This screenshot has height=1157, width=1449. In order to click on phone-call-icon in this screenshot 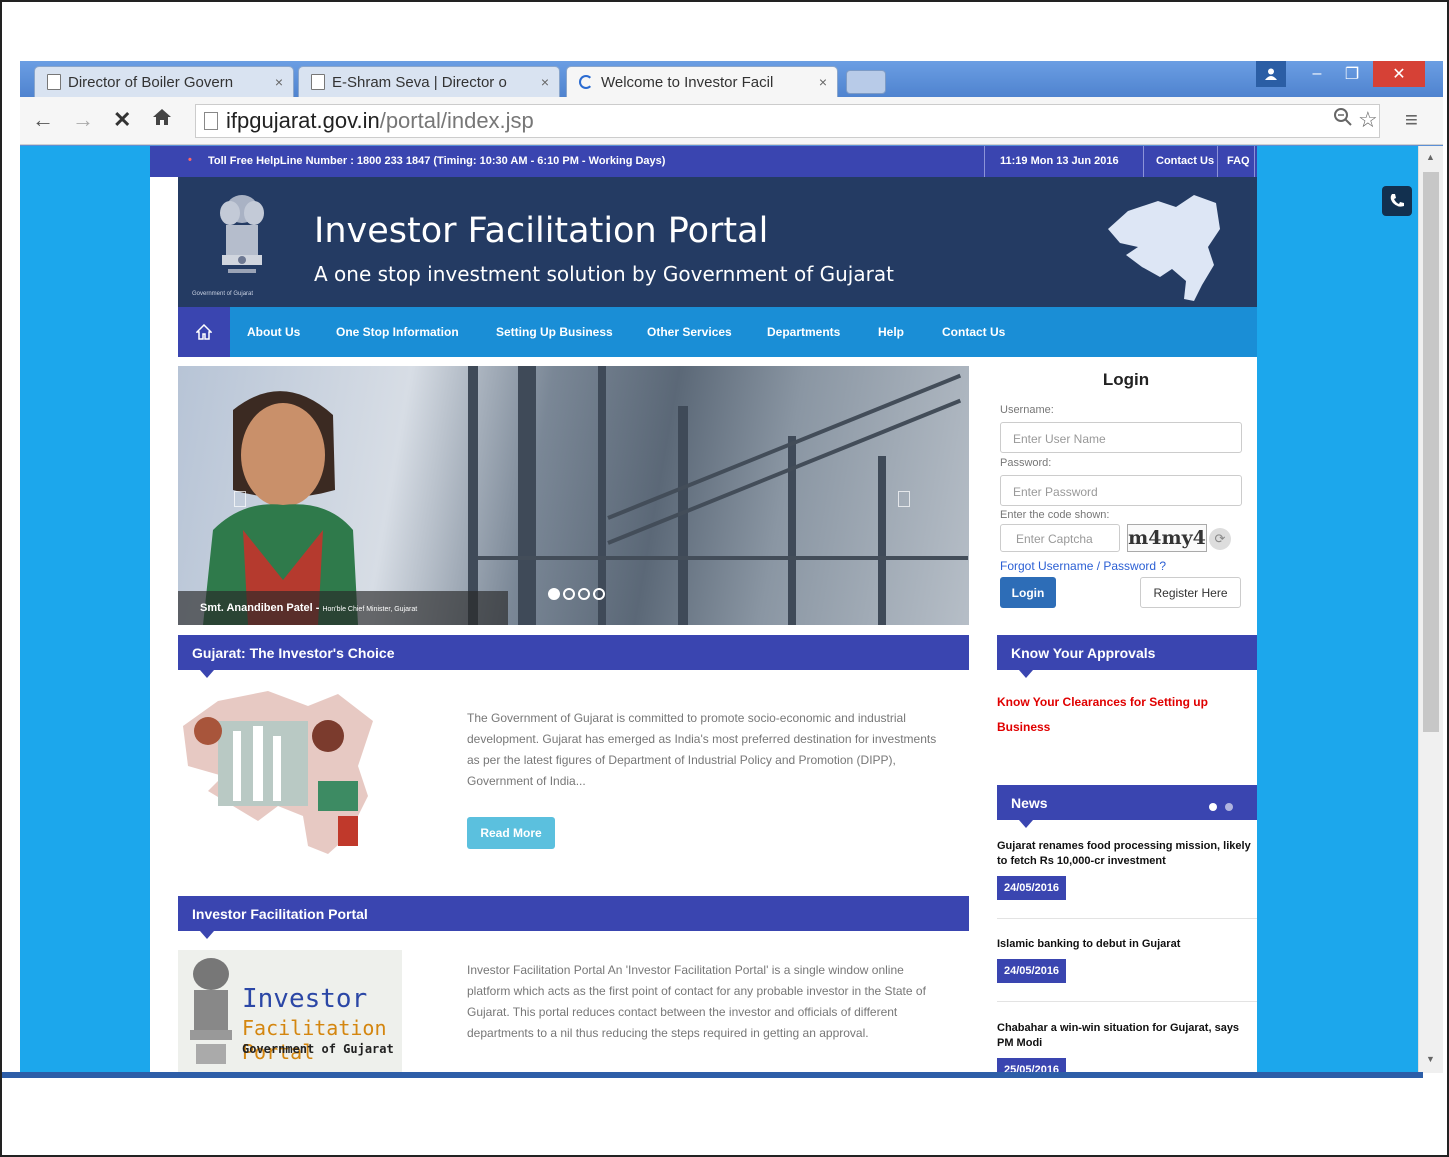, I will do `click(1397, 201)`.